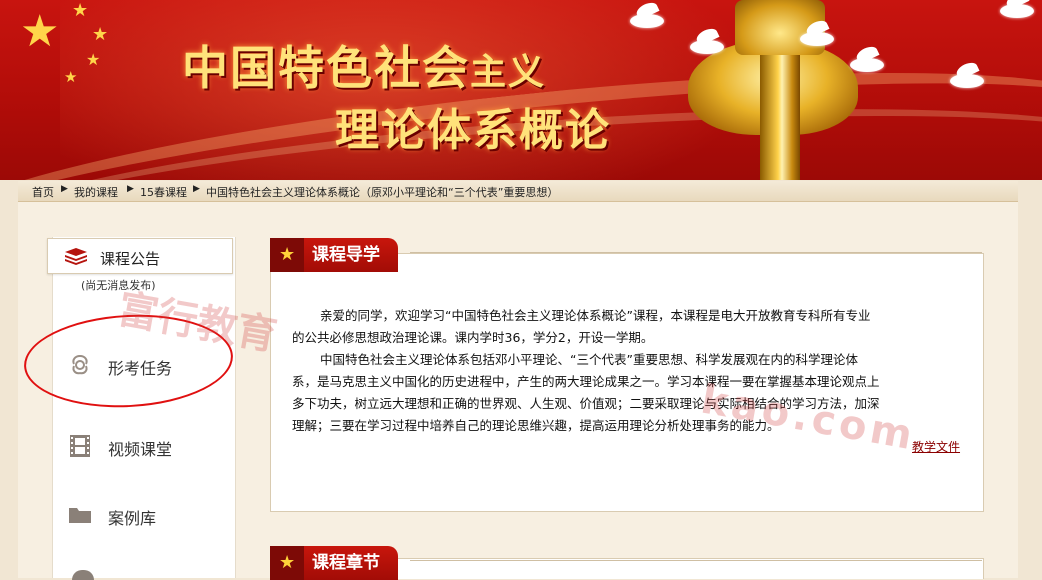  Describe the element at coordinates (140, 449) in the screenshot. I see `sidebar-item-label: 视频课堂` at that location.